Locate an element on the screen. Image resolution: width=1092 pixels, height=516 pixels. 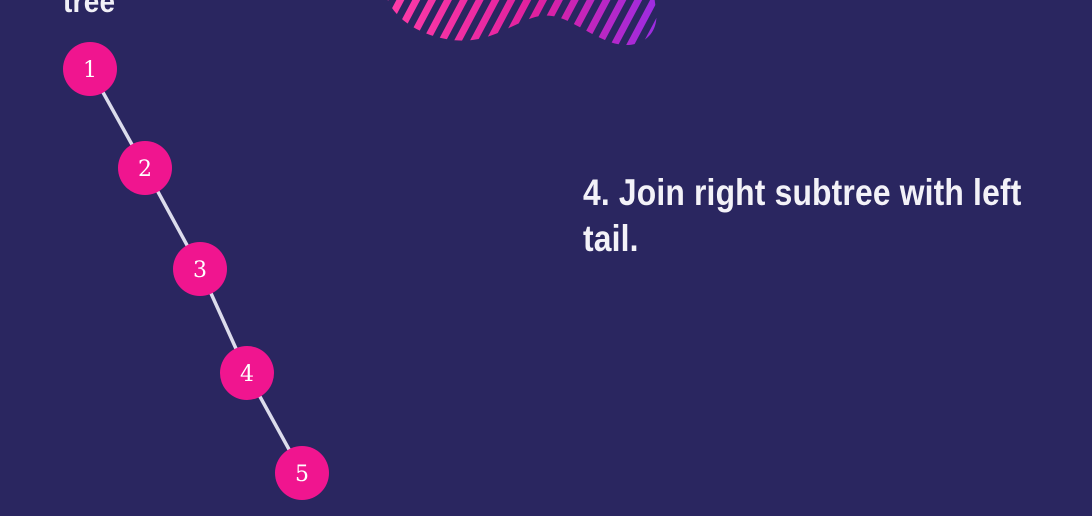
tree-node-3: 3 is located at coordinates (200, 269).